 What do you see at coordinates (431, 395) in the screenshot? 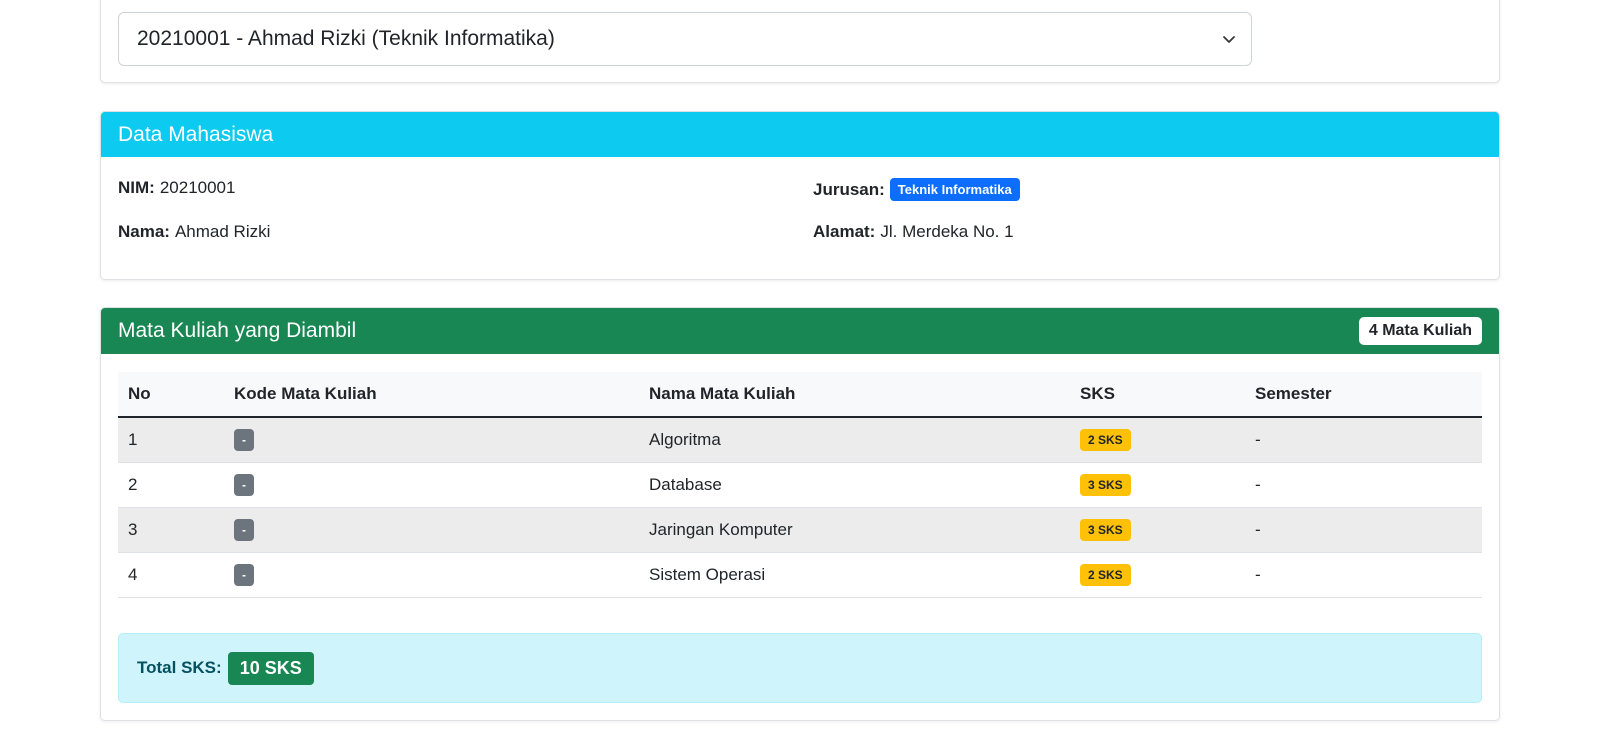
I see `column-header-kode: Kode Mata Kuliah` at bounding box center [431, 395].